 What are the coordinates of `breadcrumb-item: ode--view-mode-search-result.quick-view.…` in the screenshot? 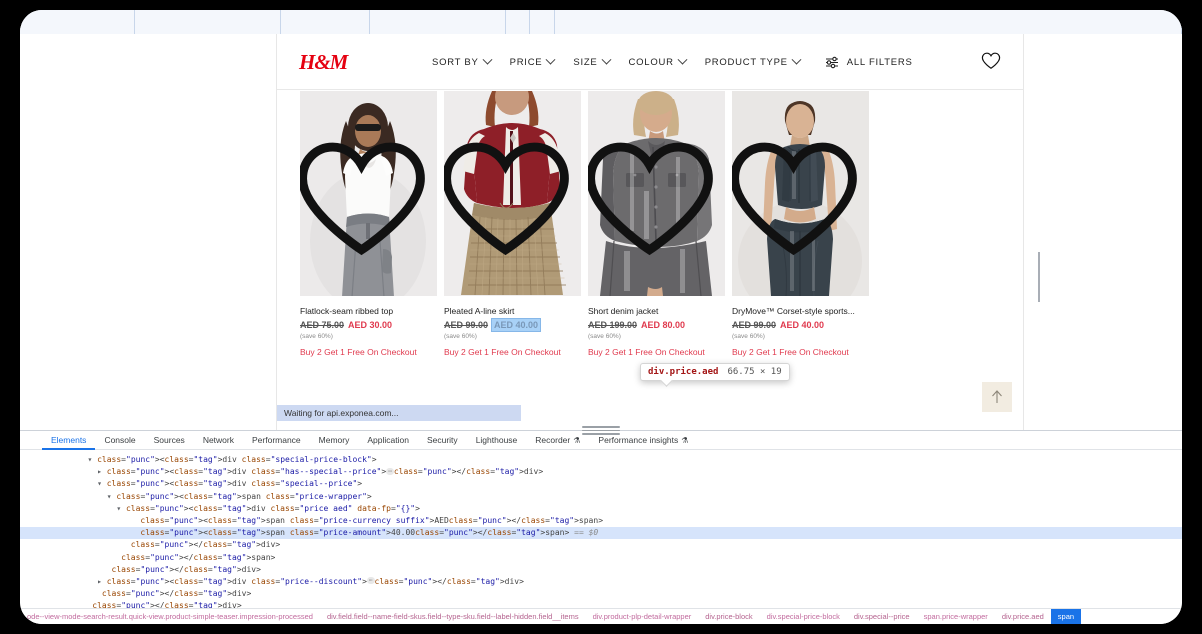 It's located at (170, 616).